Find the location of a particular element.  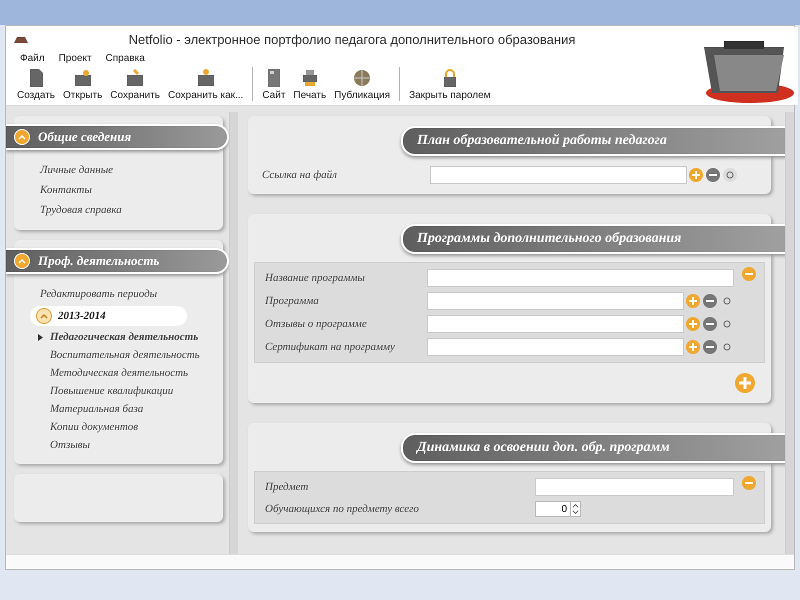

toolbar-button: Публикация is located at coordinates (362, 84).